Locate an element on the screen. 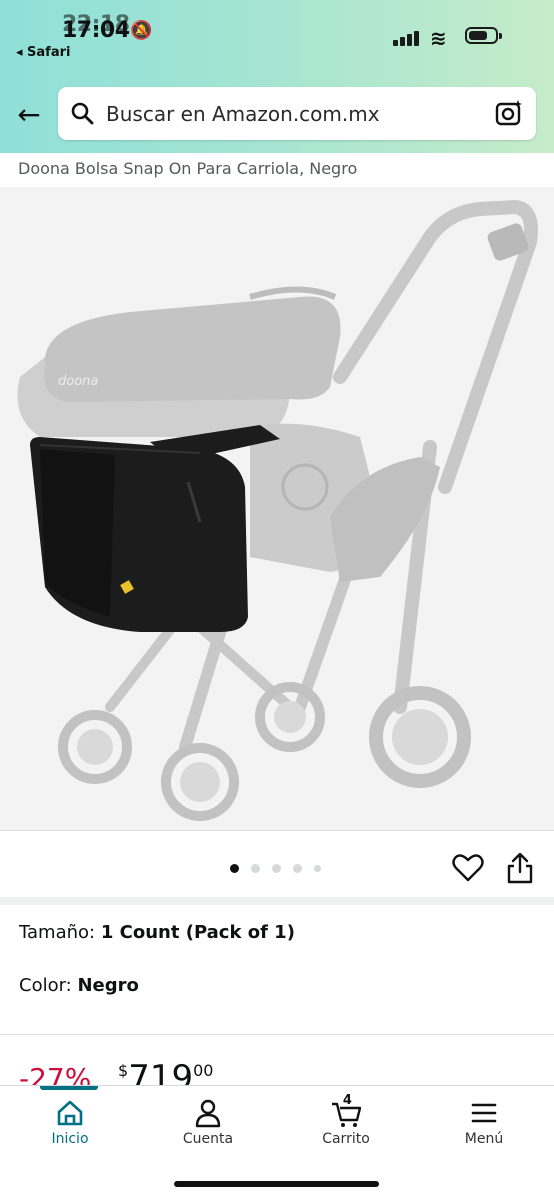  product-title: Doona Bolsa Snap On Para Carriola, Negro is located at coordinates (188, 168).